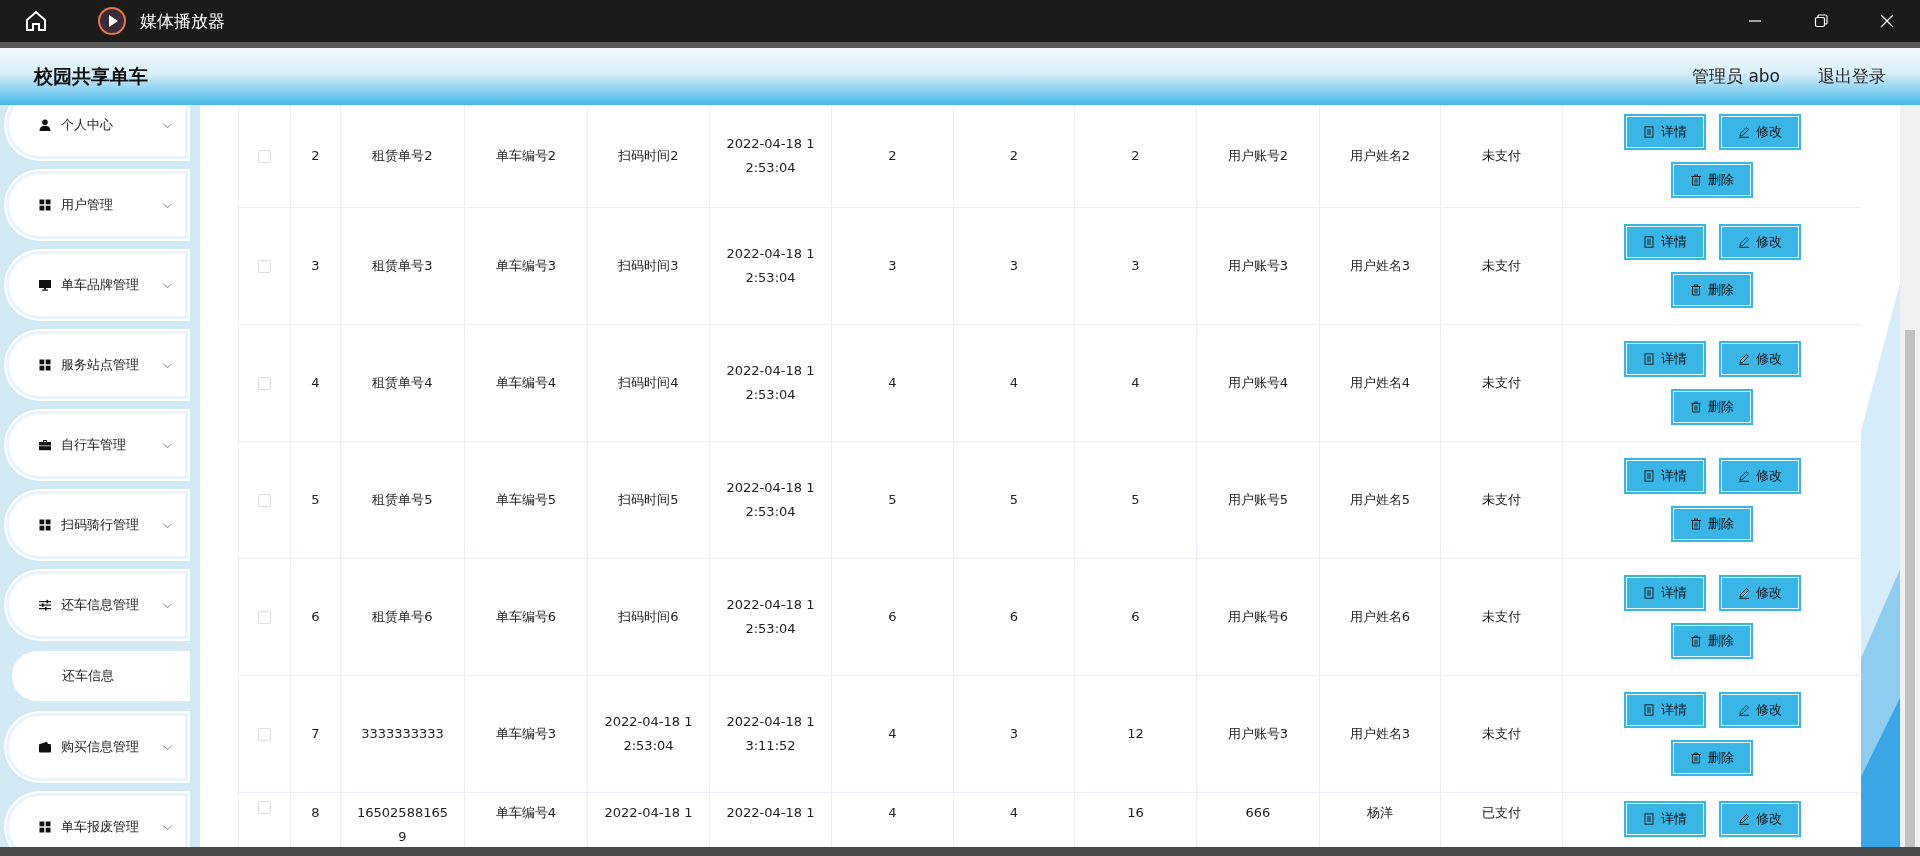  What do you see at coordinates (1380, 617) in the screenshot?
I see `table-cell-text: 用户姓名6` at bounding box center [1380, 617].